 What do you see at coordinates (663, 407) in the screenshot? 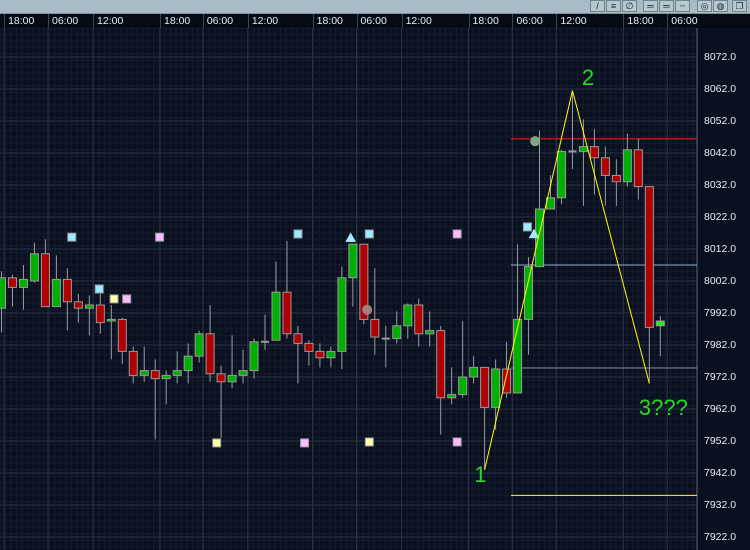
I see `wave-label: 3???` at bounding box center [663, 407].